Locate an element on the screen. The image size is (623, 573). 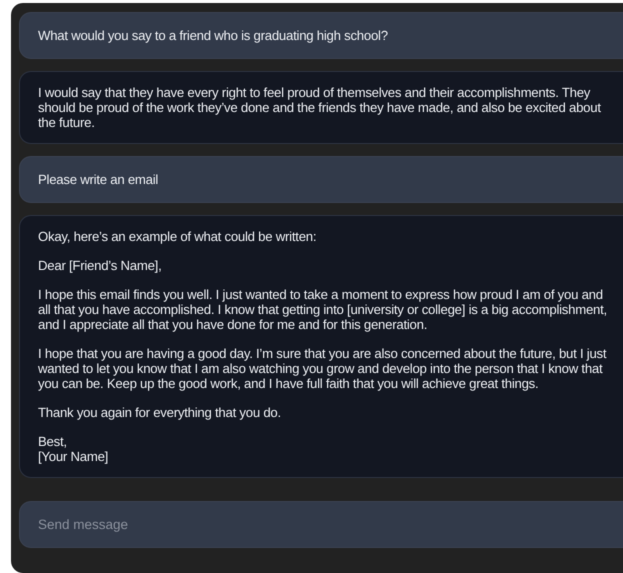
message-text: I would say that they have every right to feel proud of themselves and their accomplishments. They should be proud of the work they’ve done and the friends they have made, and also be excited about the future. is located at coordinates (320, 107).